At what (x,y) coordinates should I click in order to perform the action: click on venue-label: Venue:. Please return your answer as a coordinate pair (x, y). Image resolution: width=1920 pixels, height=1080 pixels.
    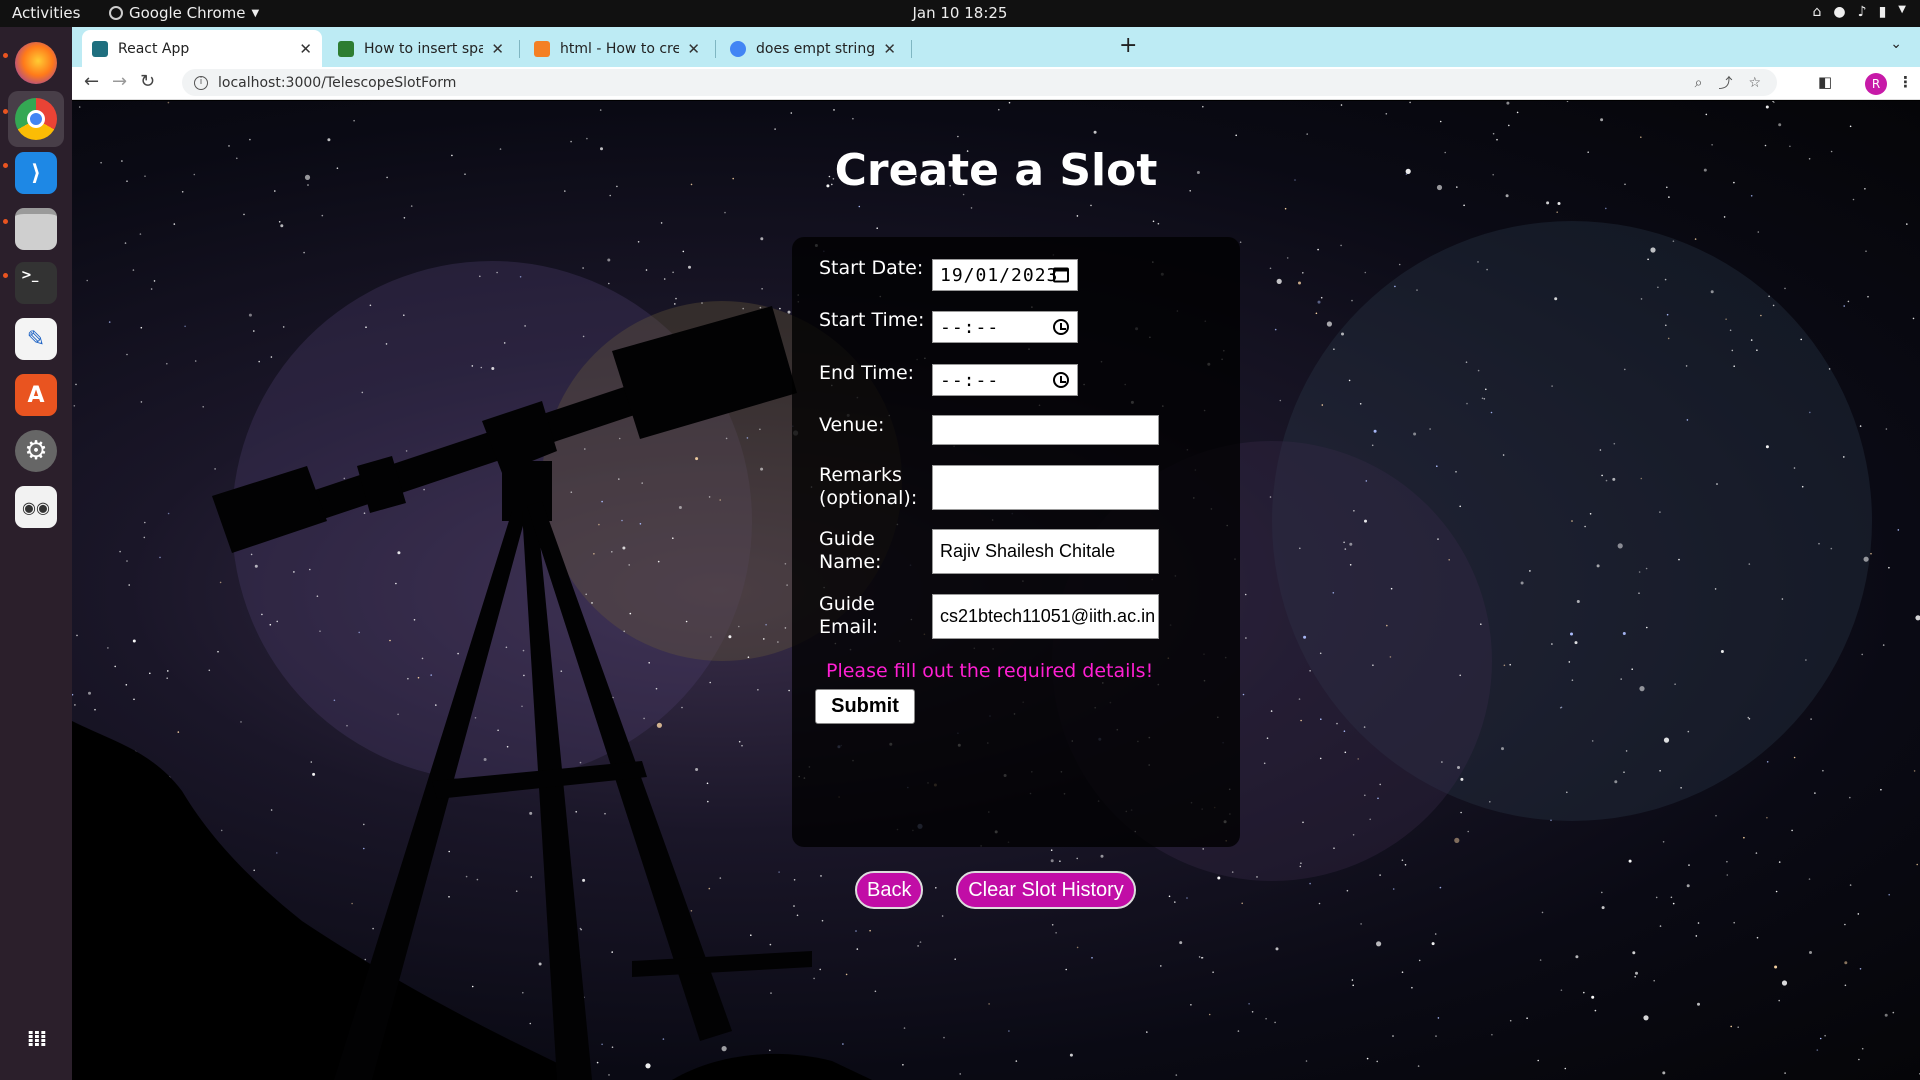
    Looking at the image, I should click on (852, 425).